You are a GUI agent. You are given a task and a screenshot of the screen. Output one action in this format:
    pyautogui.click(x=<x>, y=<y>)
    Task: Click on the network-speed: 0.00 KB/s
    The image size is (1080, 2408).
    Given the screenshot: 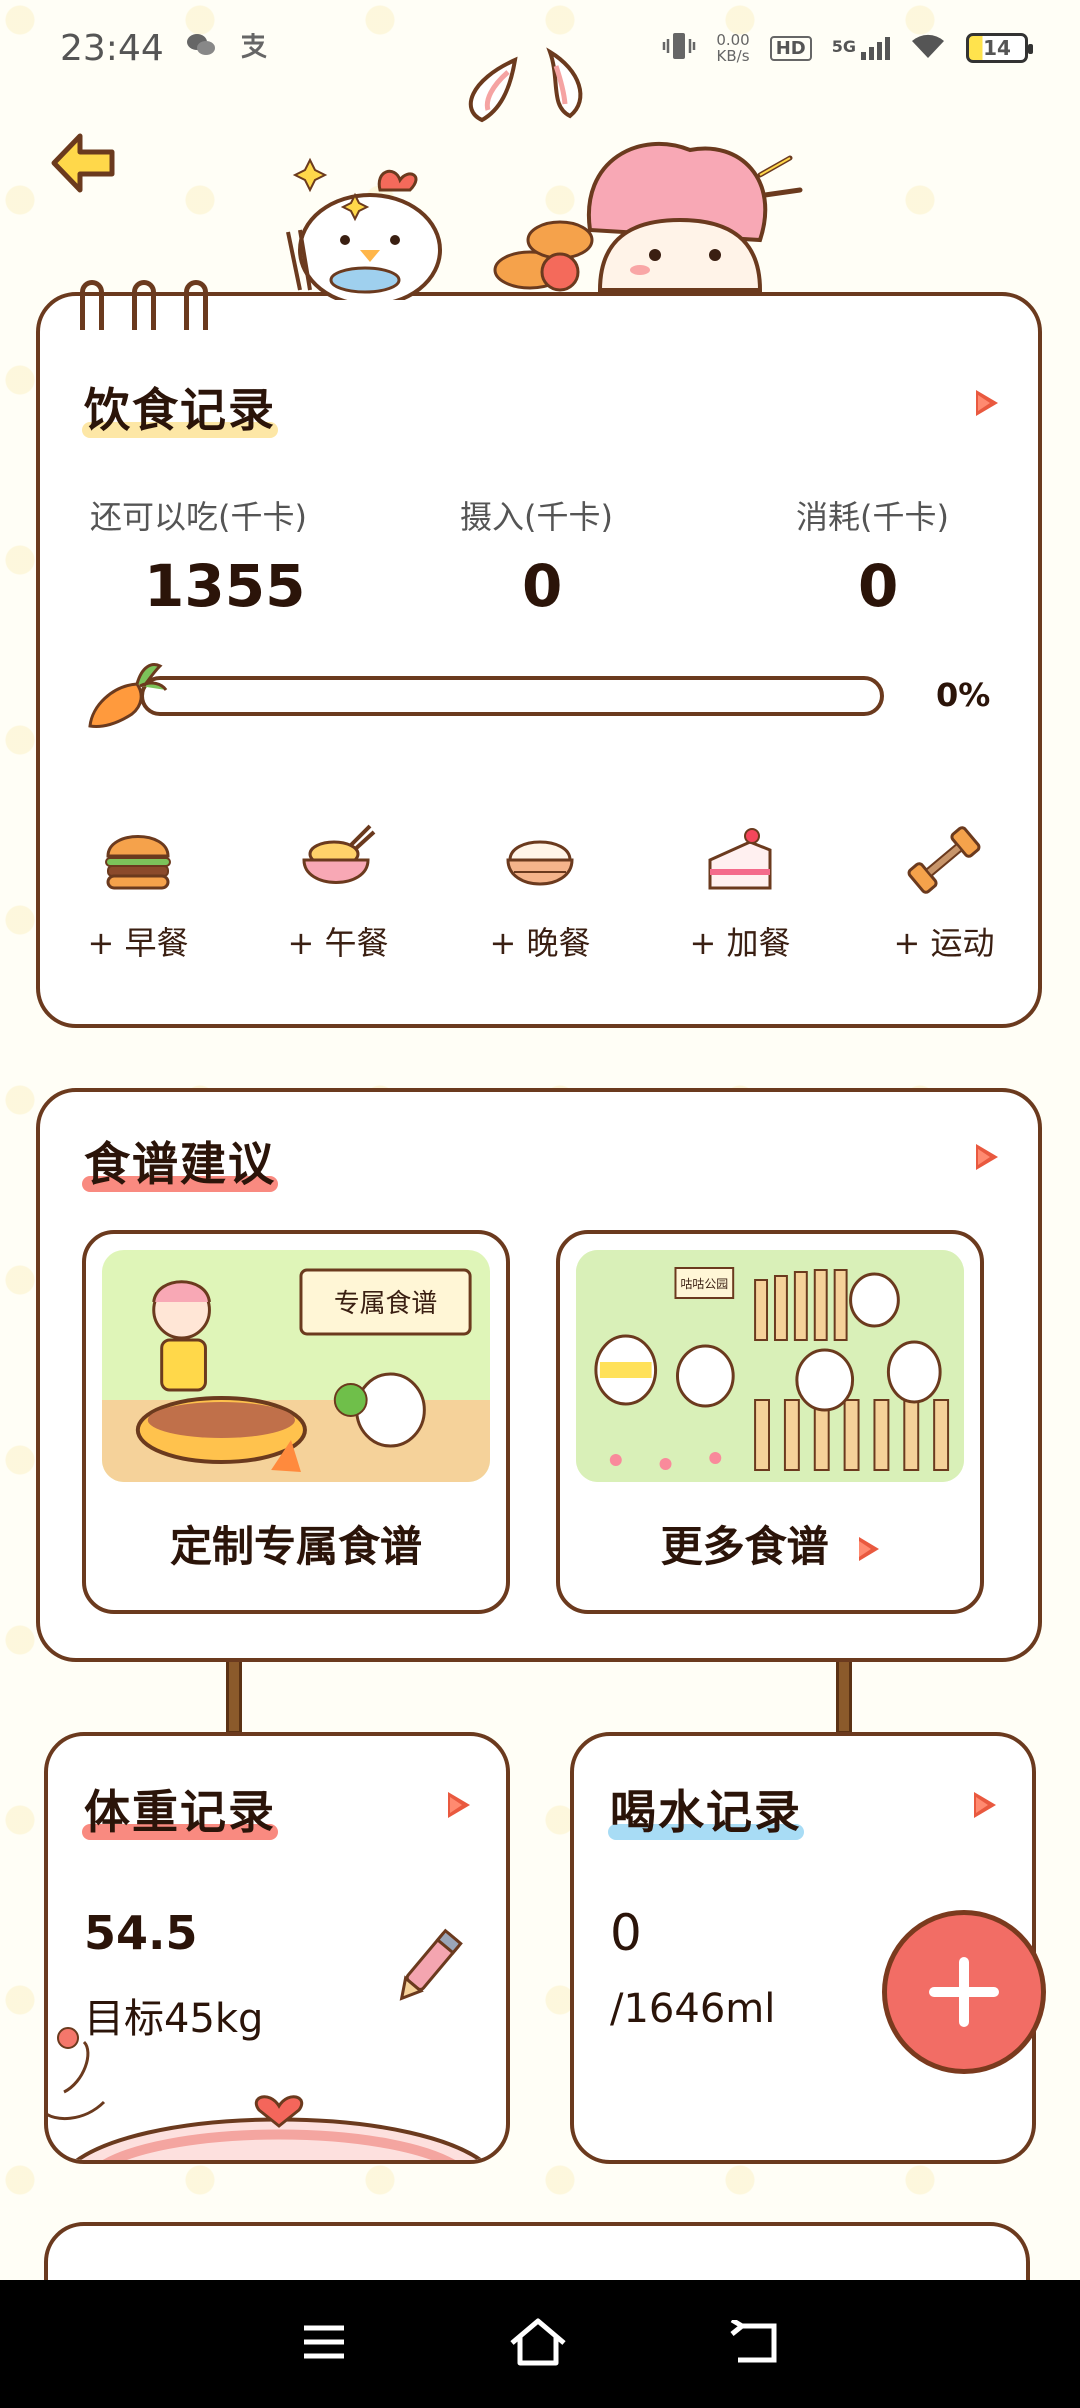 What is the action you would take?
    pyautogui.click(x=732, y=48)
    